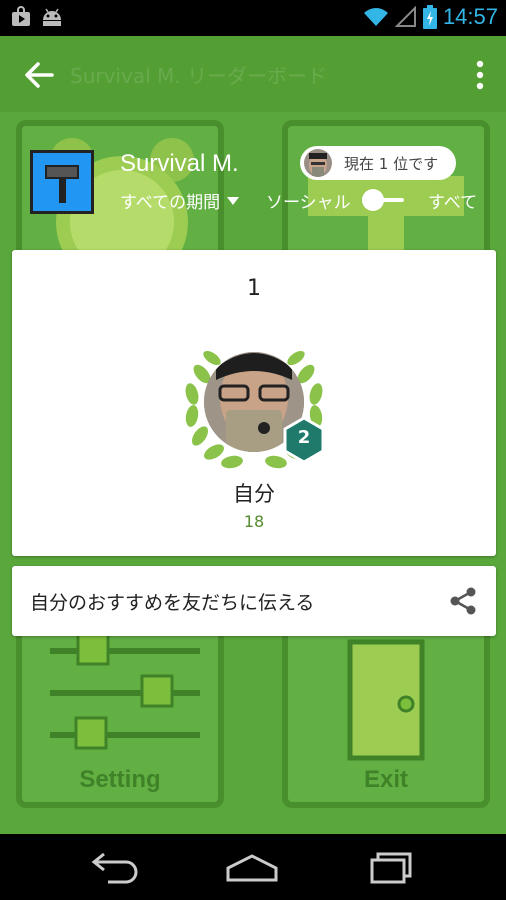  What do you see at coordinates (233, 200) in the screenshot?
I see `dropdown-arrow-icon` at bounding box center [233, 200].